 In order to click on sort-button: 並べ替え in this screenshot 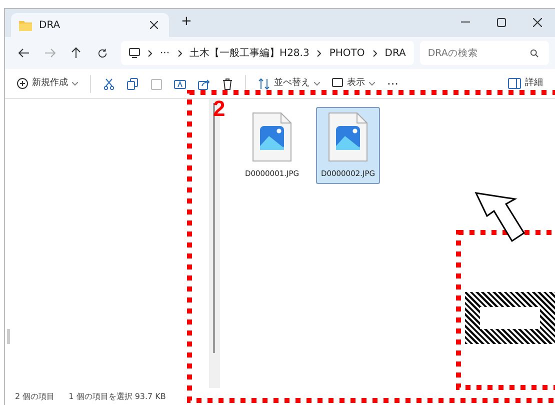, I will do `click(289, 83)`.